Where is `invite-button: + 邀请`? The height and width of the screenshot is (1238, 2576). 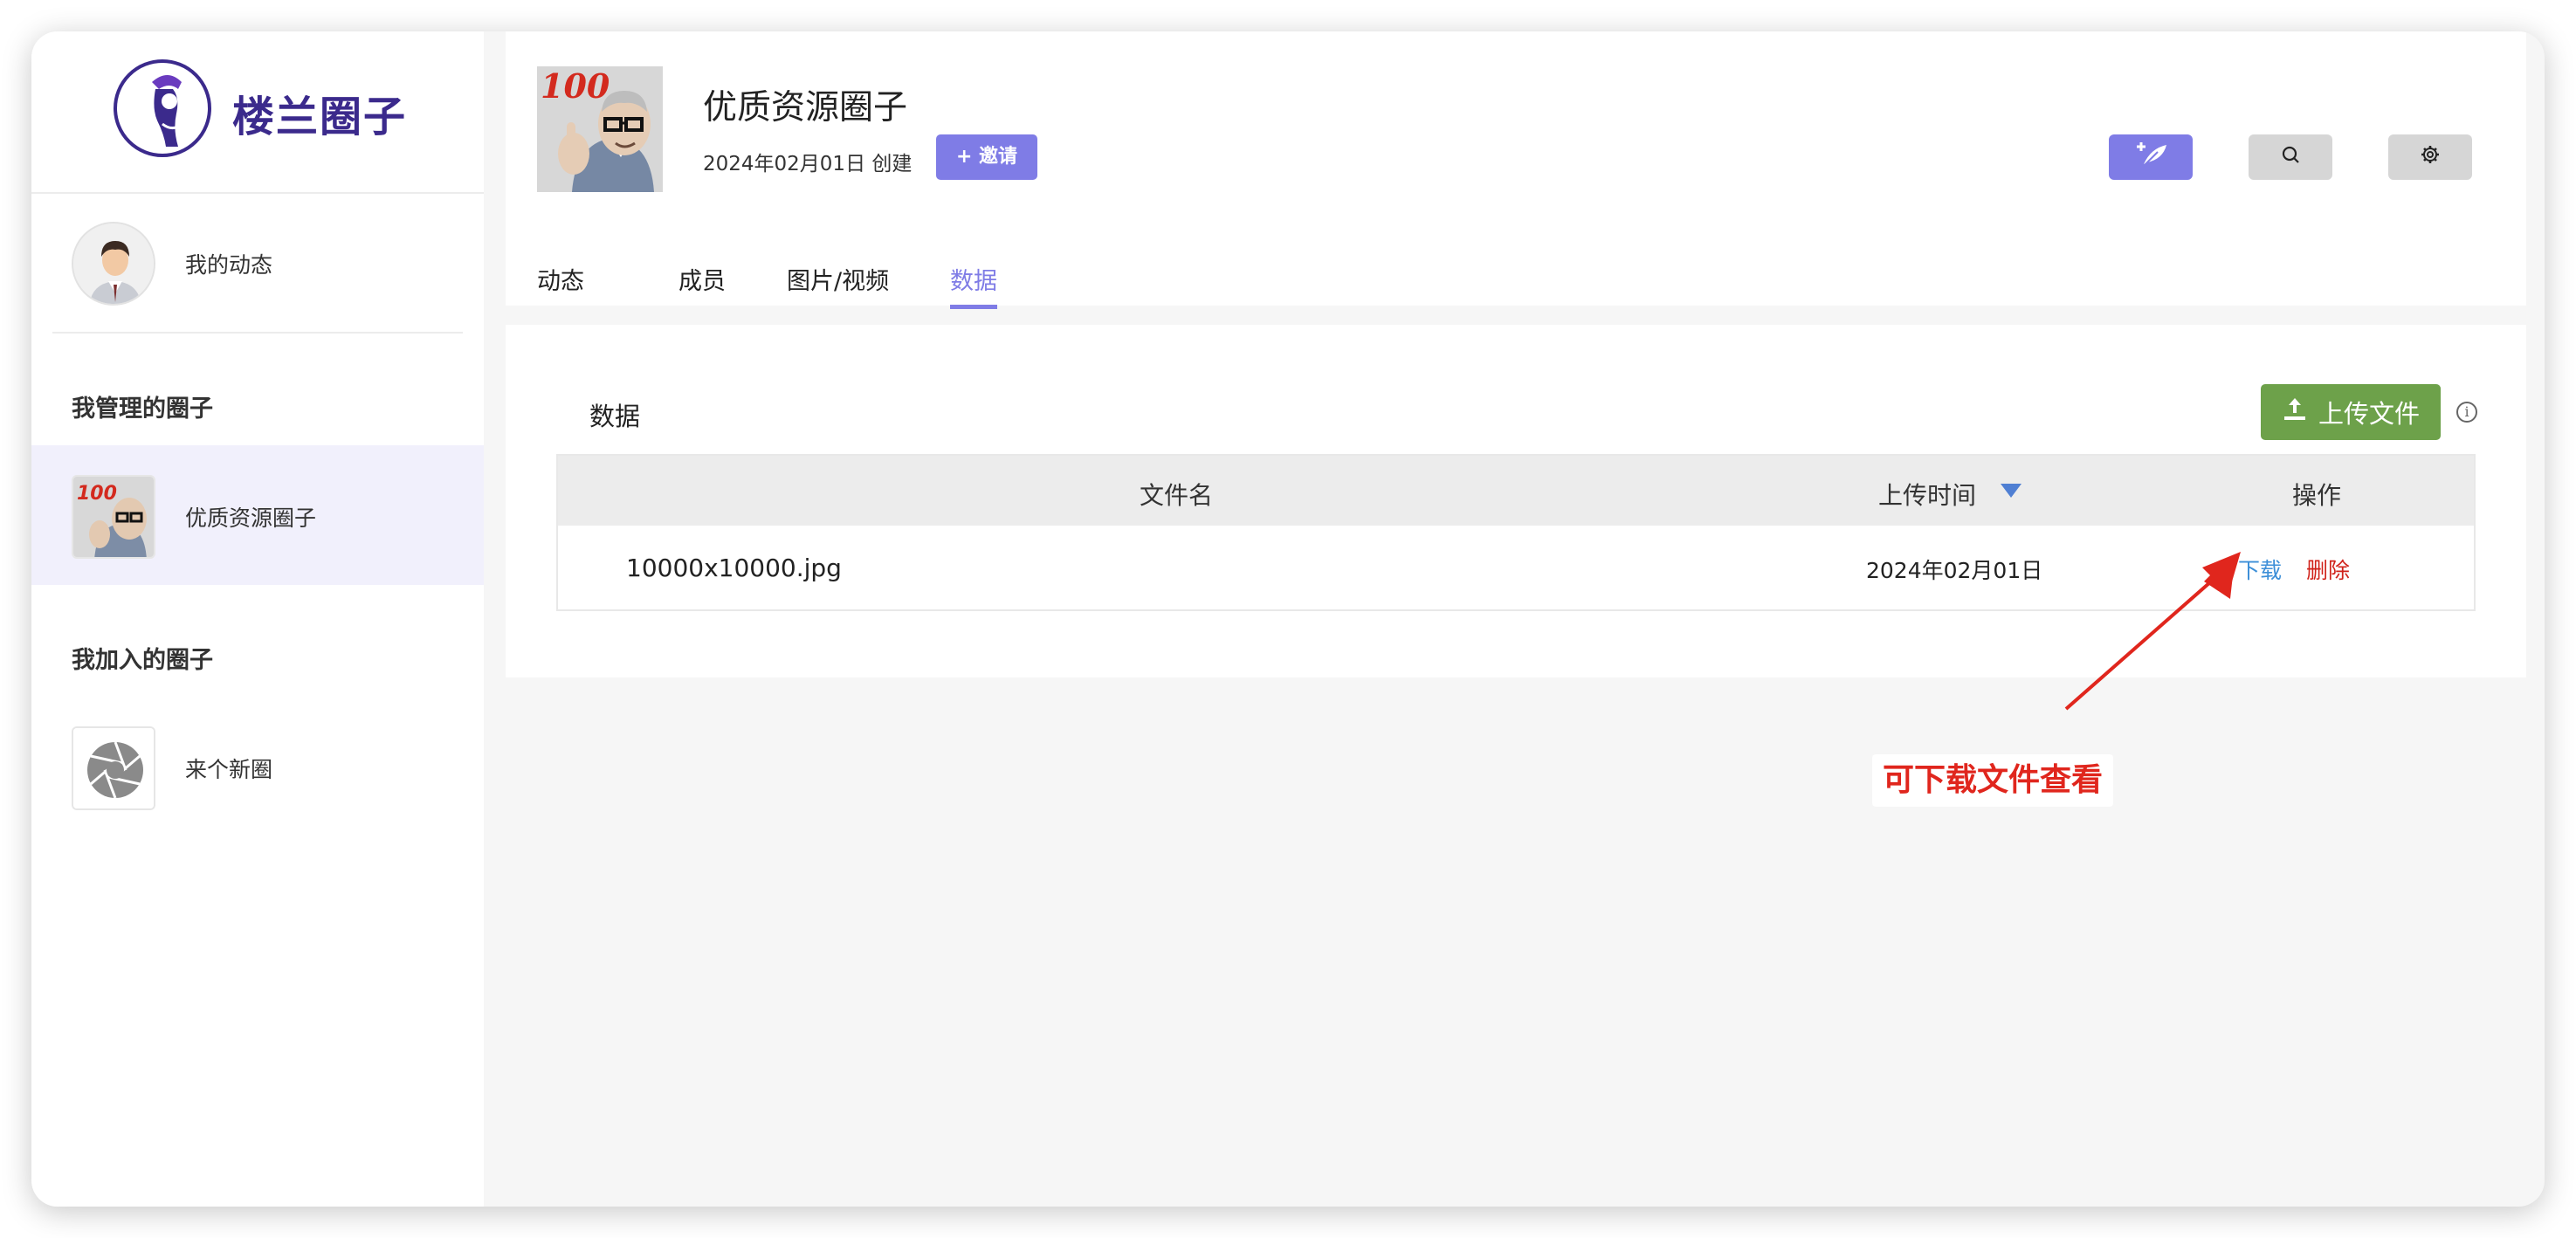
invite-button: + 邀请 is located at coordinates (986, 157).